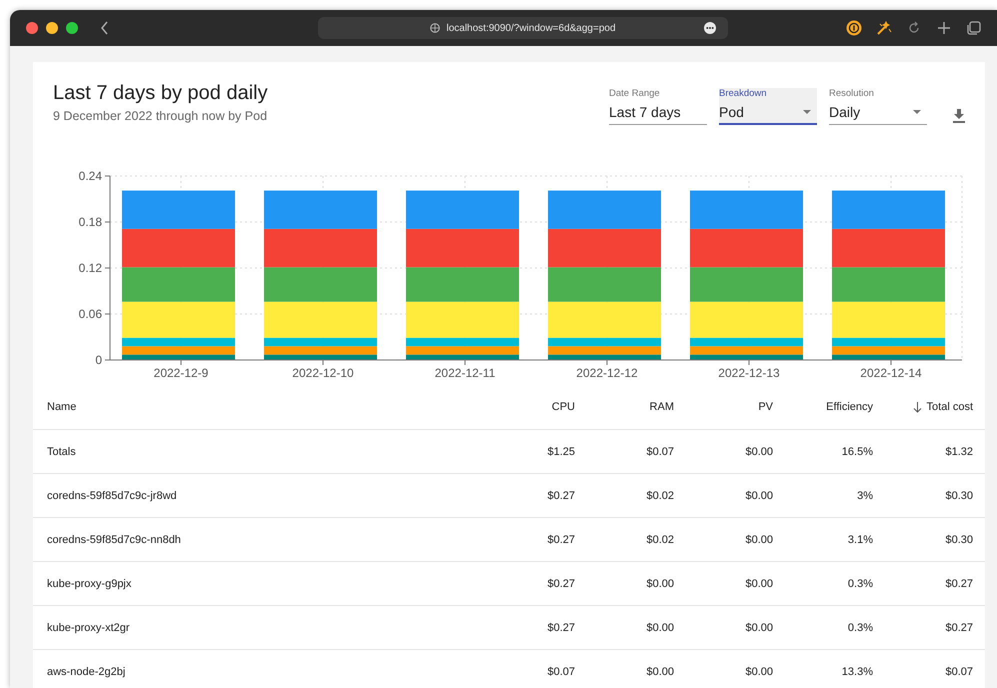  Describe the element at coordinates (878, 106) in the screenshot. I see `dropdown: Resolution Daily` at that location.